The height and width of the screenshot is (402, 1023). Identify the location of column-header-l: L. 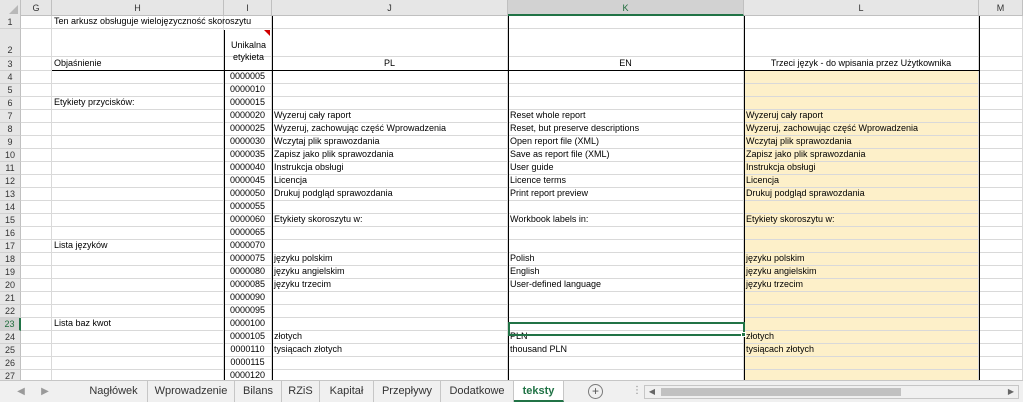
(861, 8).